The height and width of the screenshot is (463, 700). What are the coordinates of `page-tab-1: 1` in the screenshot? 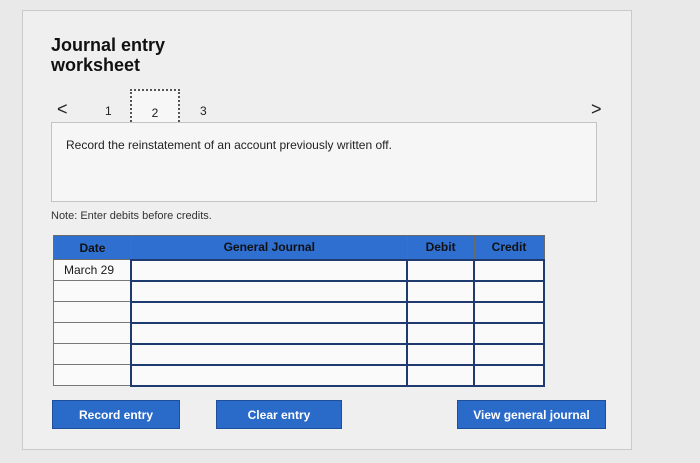 It's located at (108, 111).